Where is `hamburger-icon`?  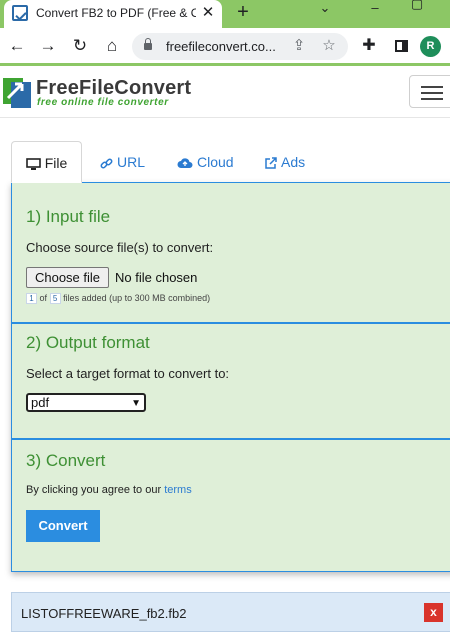
hamburger-icon is located at coordinates (432, 87).